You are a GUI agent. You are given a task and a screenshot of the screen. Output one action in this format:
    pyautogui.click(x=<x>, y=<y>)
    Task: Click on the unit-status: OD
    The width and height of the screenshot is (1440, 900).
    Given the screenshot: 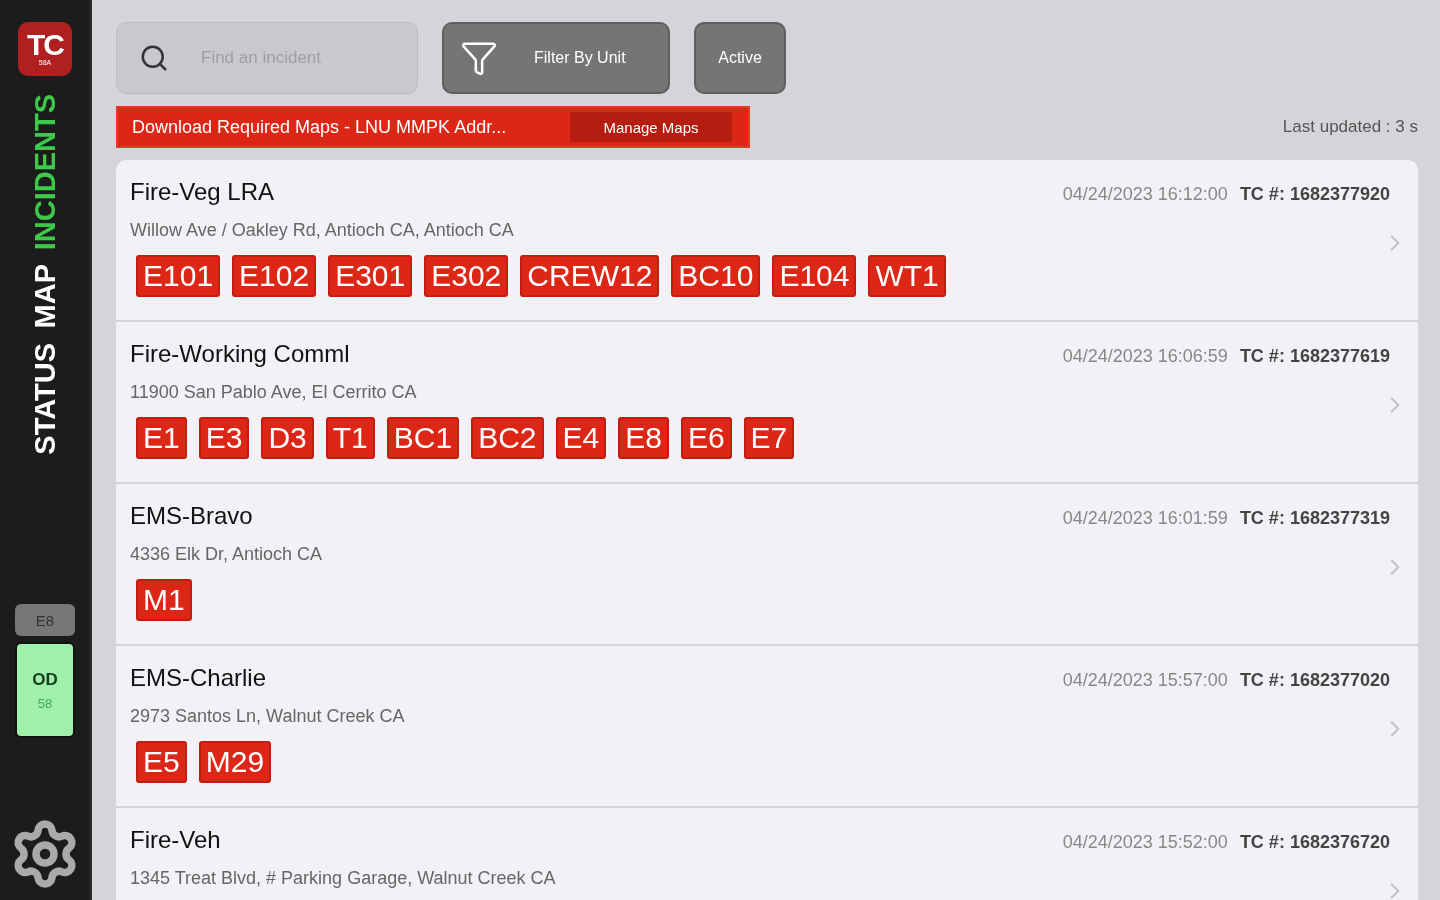 What is the action you would take?
    pyautogui.click(x=45, y=679)
    